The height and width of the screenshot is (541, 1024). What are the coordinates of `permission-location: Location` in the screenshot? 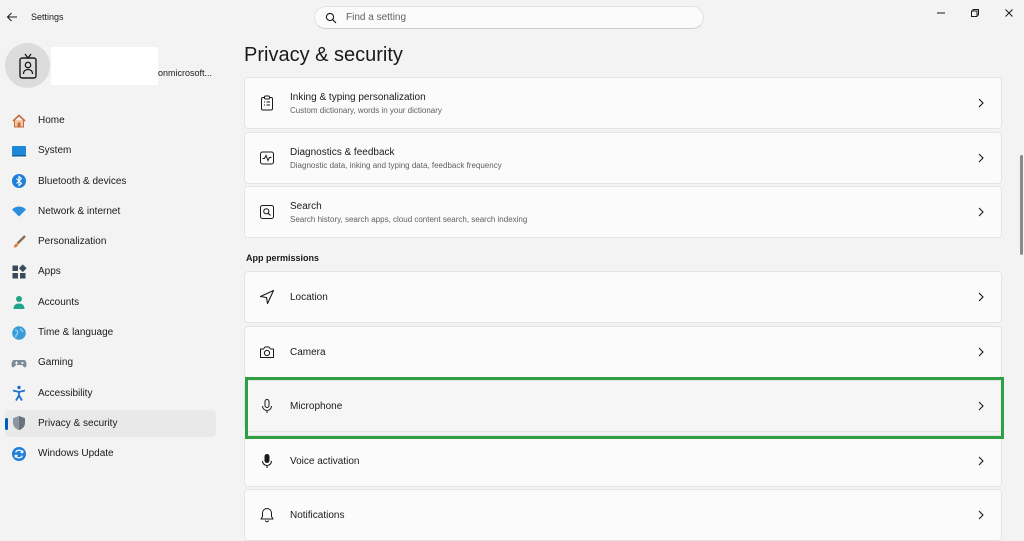 It's located at (623, 297).